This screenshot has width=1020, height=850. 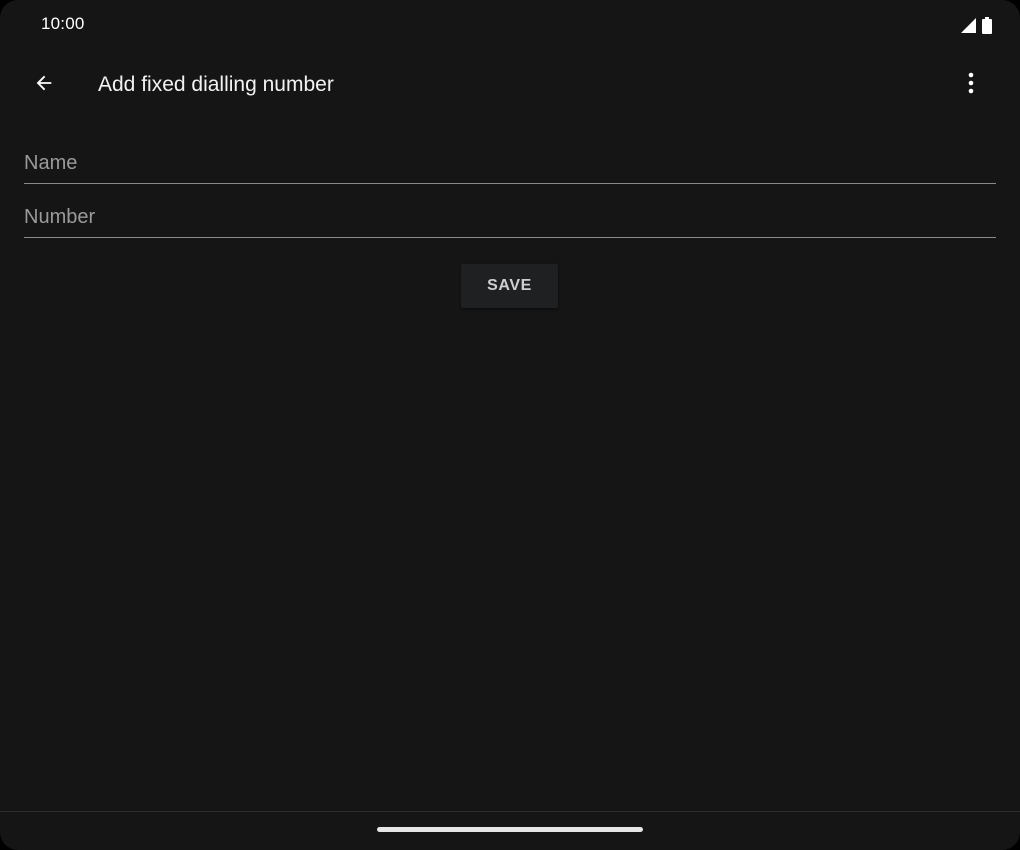 What do you see at coordinates (509, 286) in the screenshot?
I see `save-button: SAVE` at bounding box center [509, 286].